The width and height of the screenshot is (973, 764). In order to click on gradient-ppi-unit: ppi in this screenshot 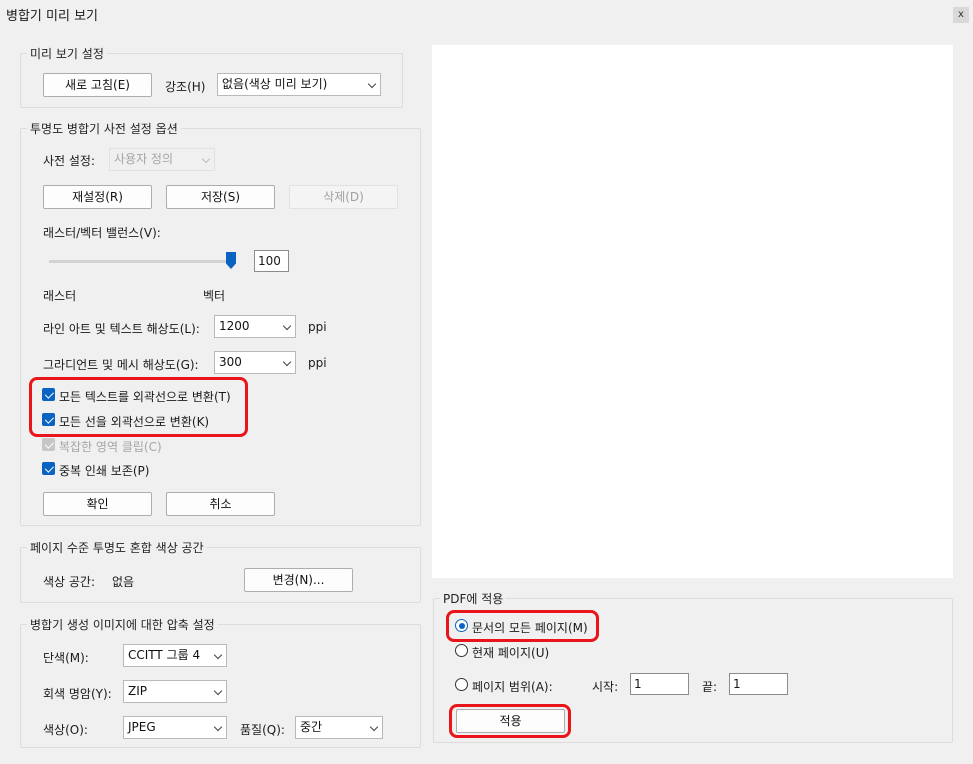, I will do `click(317, 363)`.